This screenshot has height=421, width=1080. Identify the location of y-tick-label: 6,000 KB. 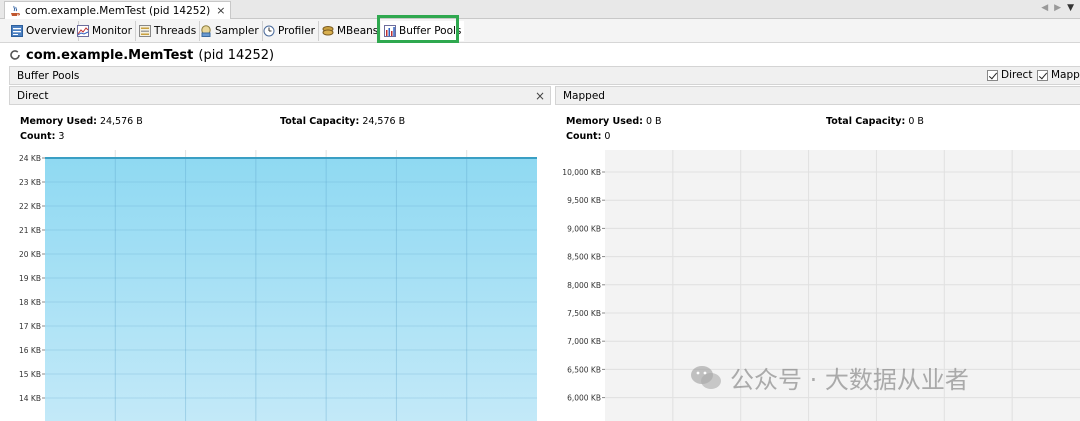
(584, 398).